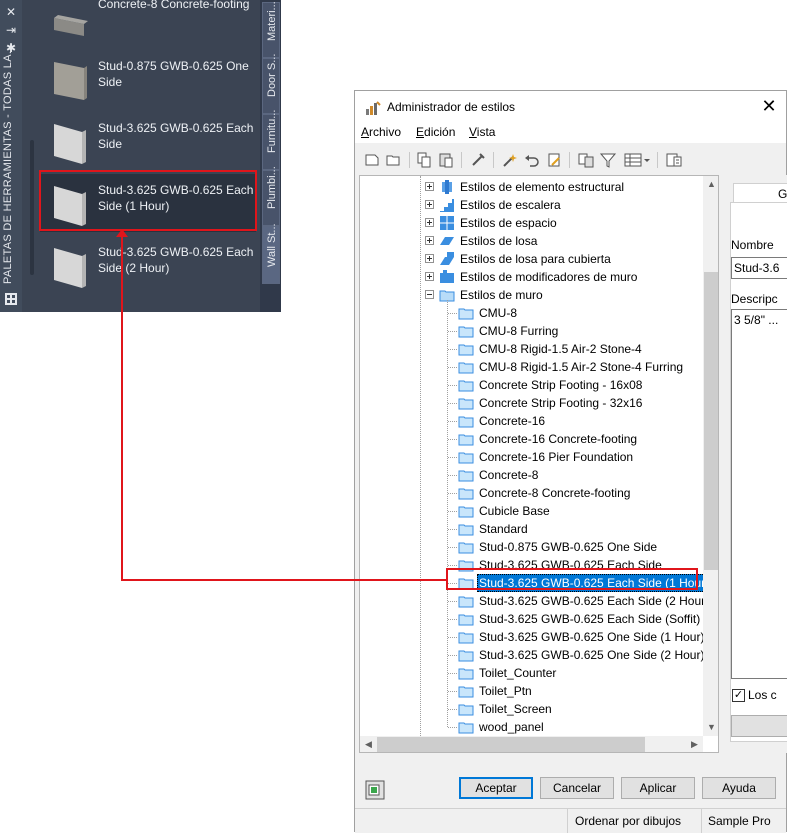  Describe the element at coordinates (531, 619) in the screenshot. I see `tree-wall-style: Stud-3.625 GWB-0.625 Each Side (Soffit)` at that location.